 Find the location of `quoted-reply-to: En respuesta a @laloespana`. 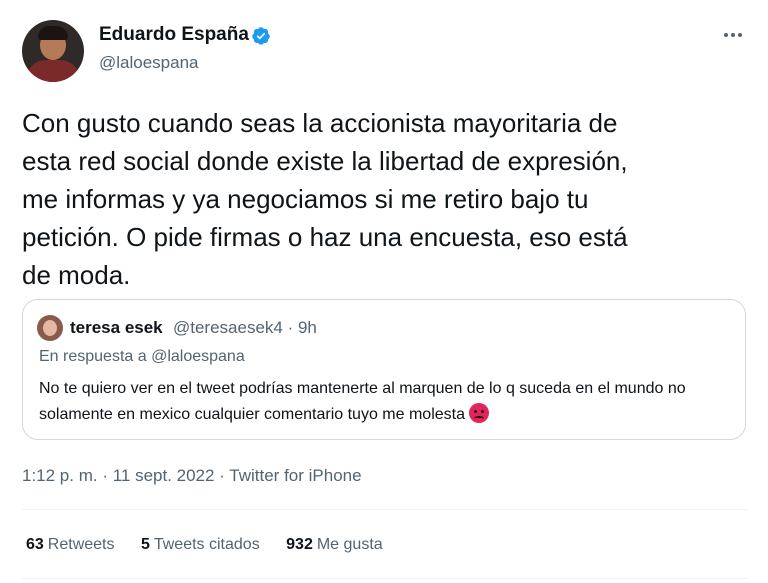

quoted-reply-to: En respuesta a @laloespana is located at coordinates (142, 356).